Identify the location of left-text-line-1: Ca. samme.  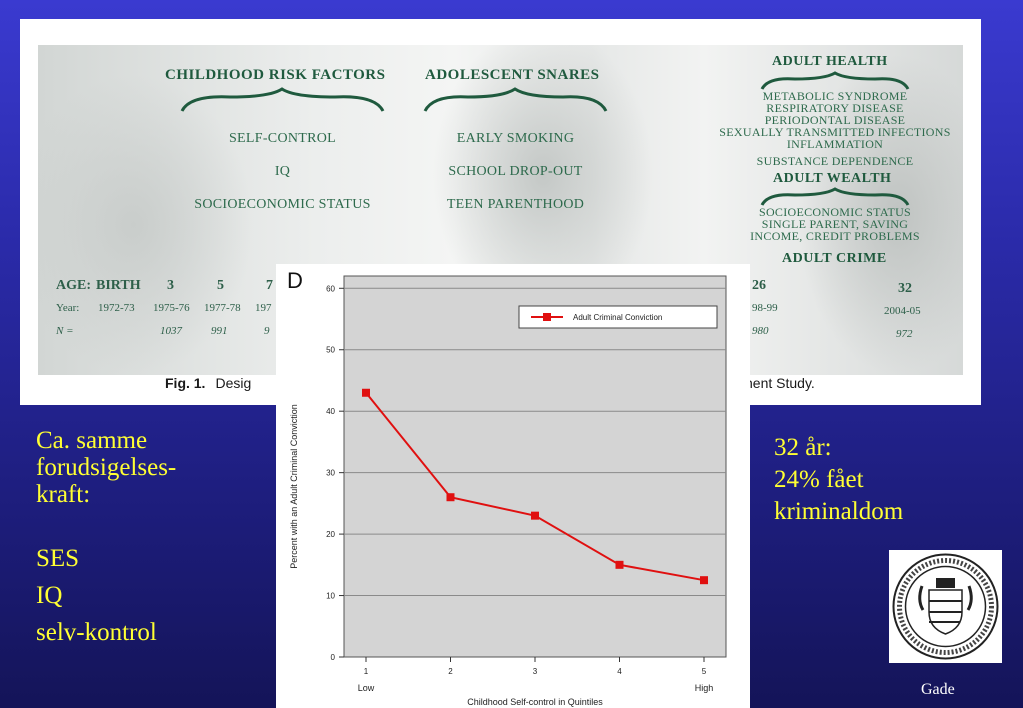
(92, 440).